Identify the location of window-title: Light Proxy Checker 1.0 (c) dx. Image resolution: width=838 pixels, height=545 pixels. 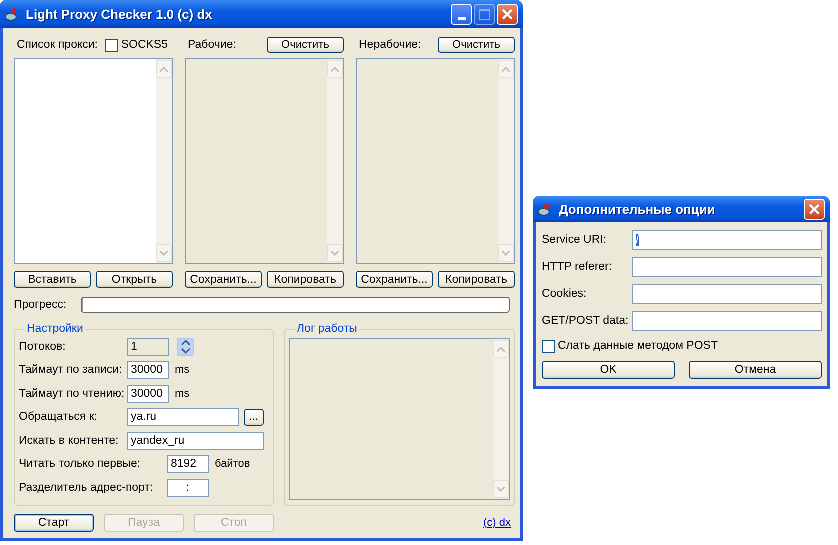
(120, 14).